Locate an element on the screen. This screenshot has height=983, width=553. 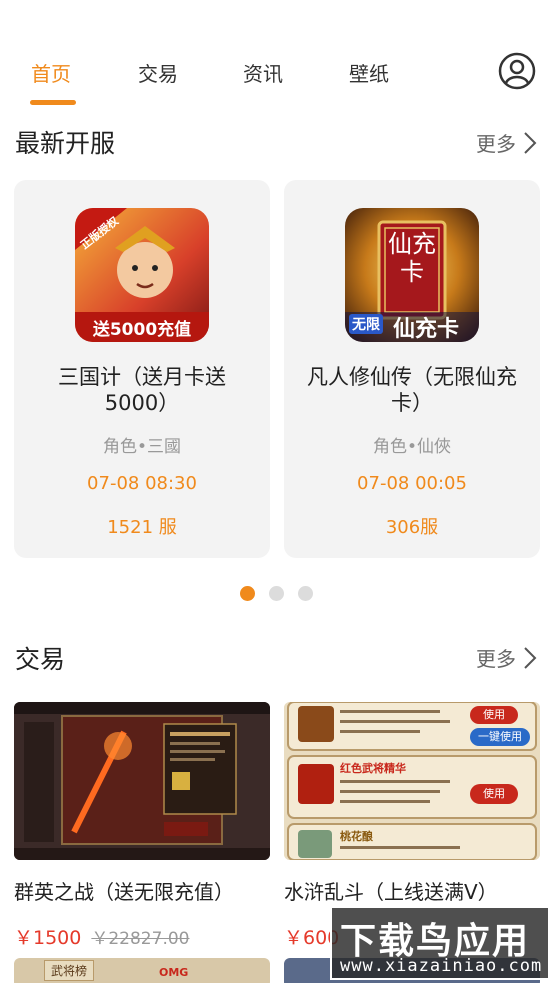
trade-title: 水浒乱斗（上线送满V） is located at coordinates (391, 892).